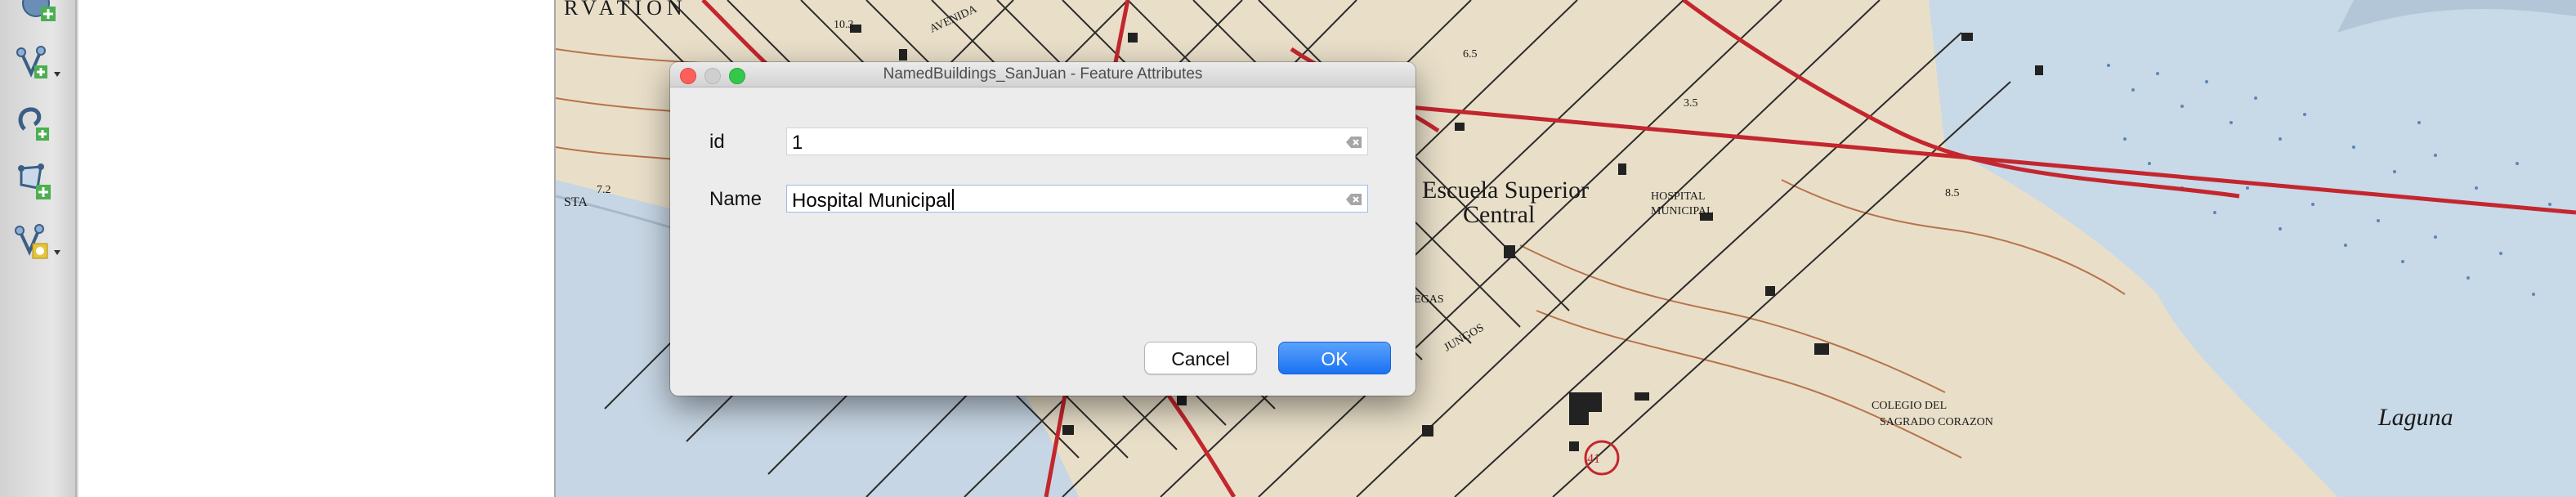 This screenshot has width=2576, height=497. What do you see at coordinates (625, 10) in the screenshot?
I see `map-label-rvation: RVATION` at bounding box center [625, 10].